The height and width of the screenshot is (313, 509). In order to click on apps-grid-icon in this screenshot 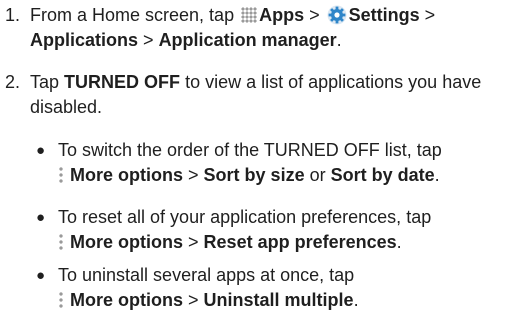, I will do `click(249, 15)`.